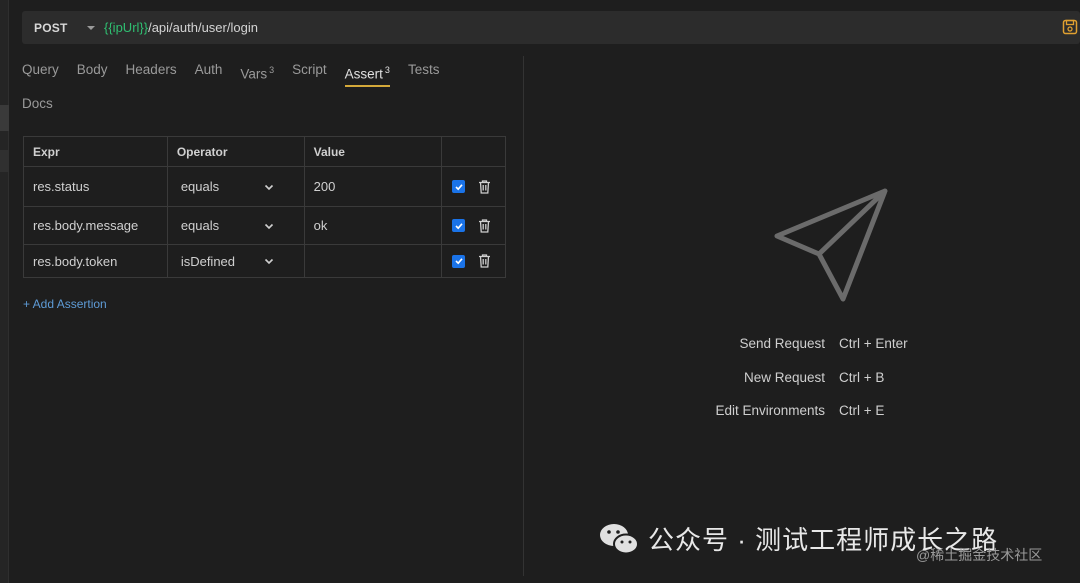 The height and width of the screenshot is (583, 1080). What do you see at coordinates (831, 245) in the screenshot?
I see `paper-plane-icon` at bounding box center [831, 245].